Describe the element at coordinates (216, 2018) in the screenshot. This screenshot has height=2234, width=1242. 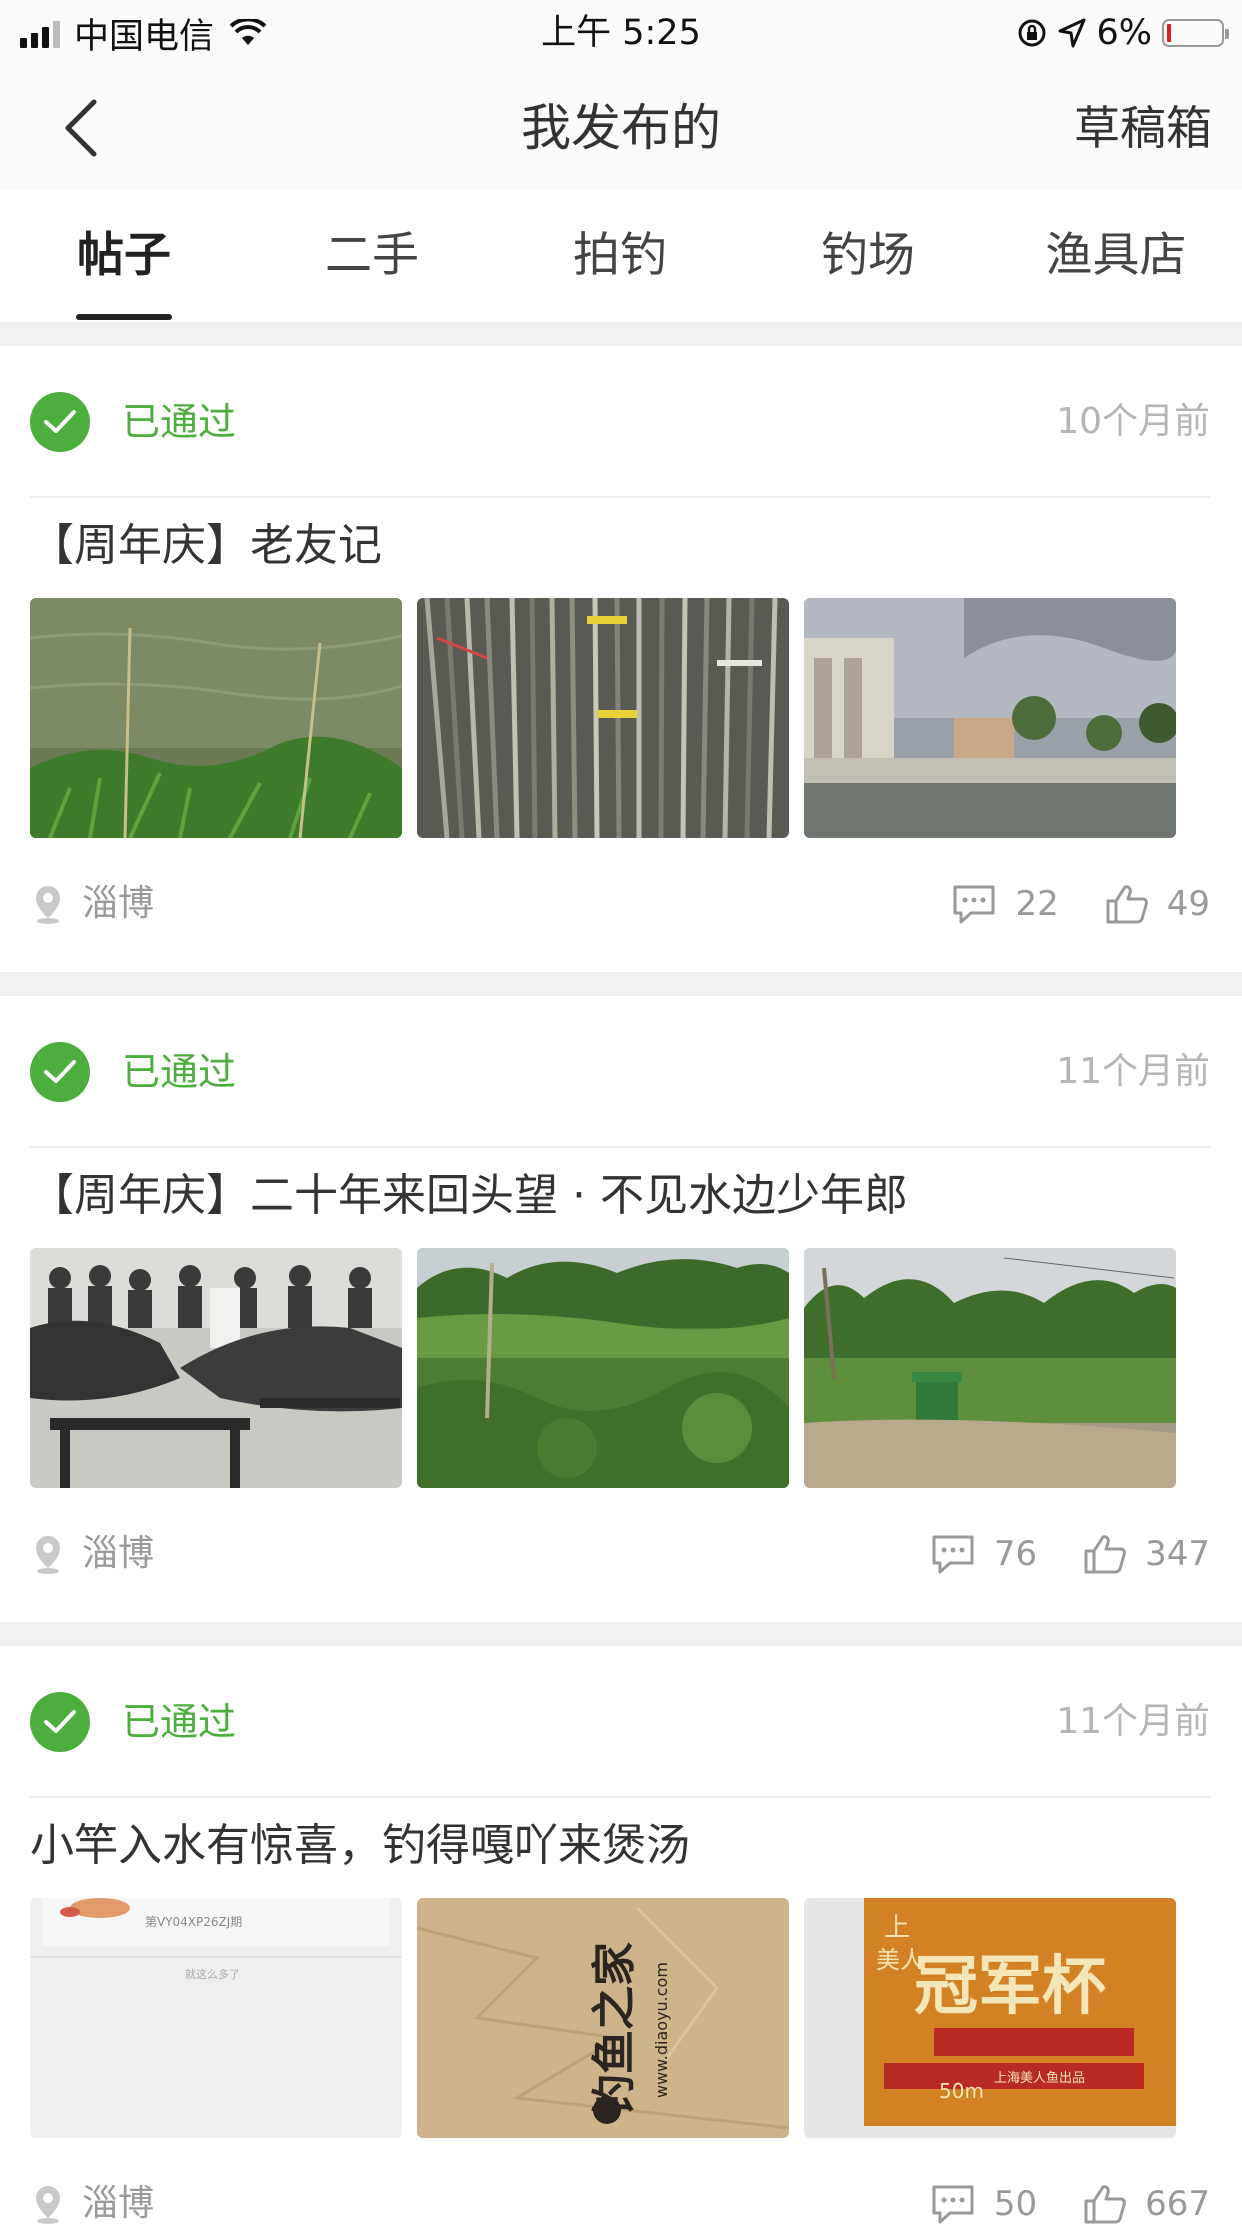
I see `post-thumbnail: 第VY04XP26ZJ期 就这么多了` at that location.